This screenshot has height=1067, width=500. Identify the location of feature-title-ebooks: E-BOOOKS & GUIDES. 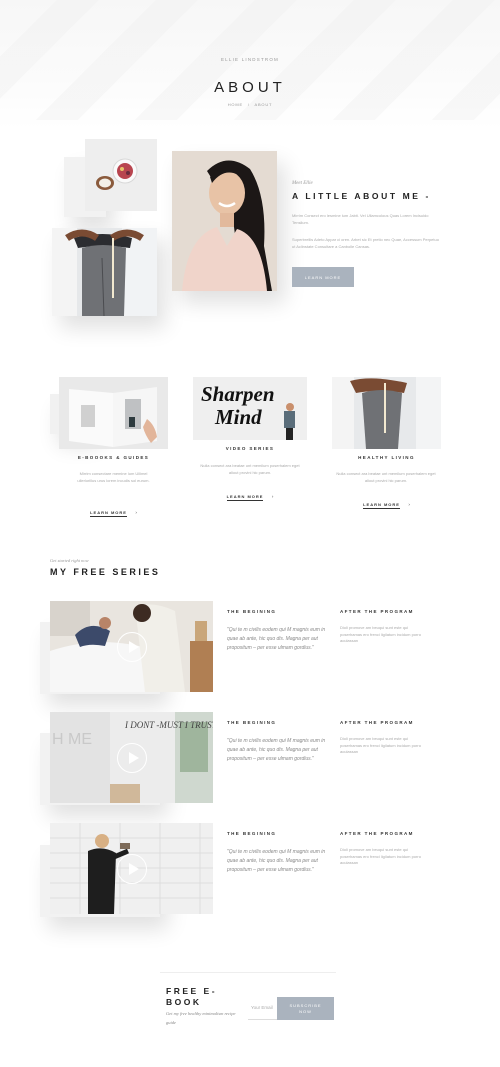
(113, 457).